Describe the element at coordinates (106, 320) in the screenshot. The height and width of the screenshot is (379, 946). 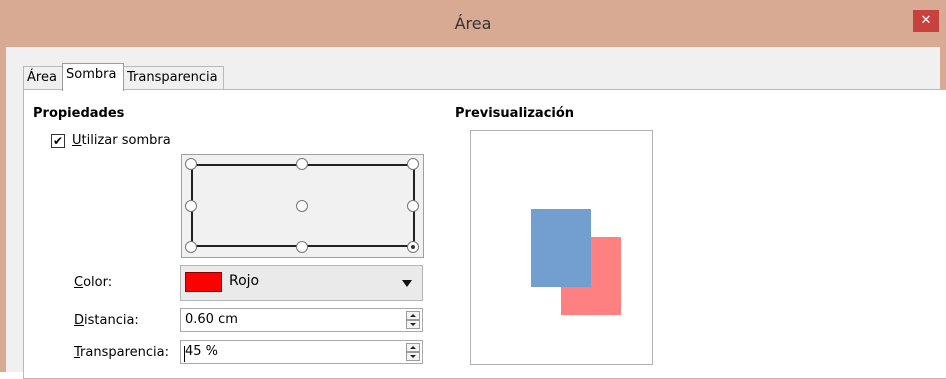
I see `distance-label: Distancia:` at that location.